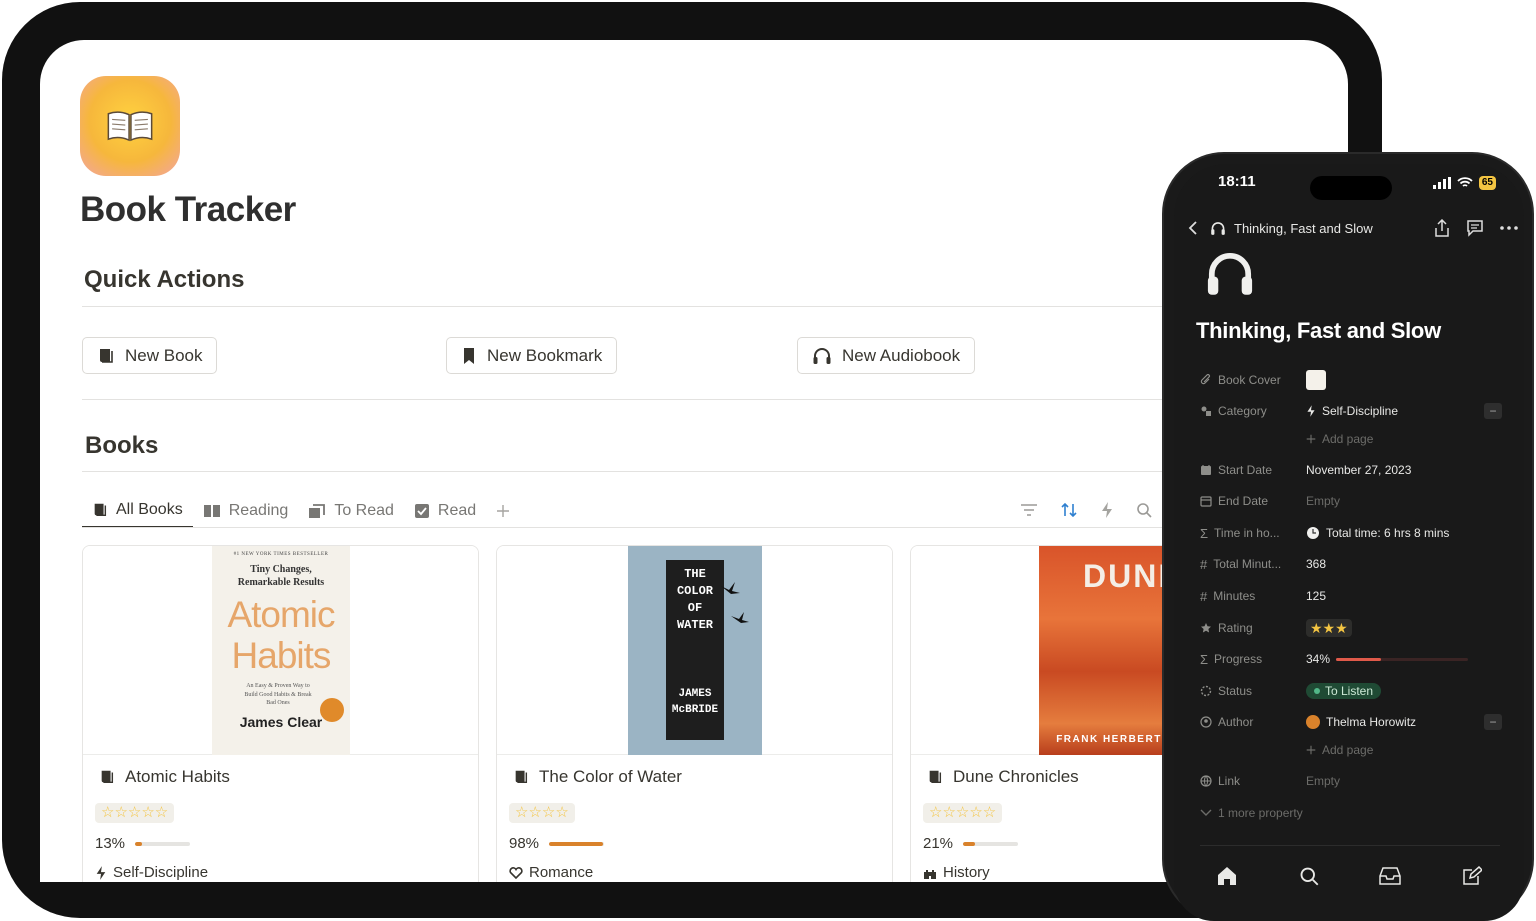 The height and width of the screenshot is (921, 1536). Describe the element at coordinates (1253, 659) in the screenshot. I see `property-label: Σ Progress` at that location.